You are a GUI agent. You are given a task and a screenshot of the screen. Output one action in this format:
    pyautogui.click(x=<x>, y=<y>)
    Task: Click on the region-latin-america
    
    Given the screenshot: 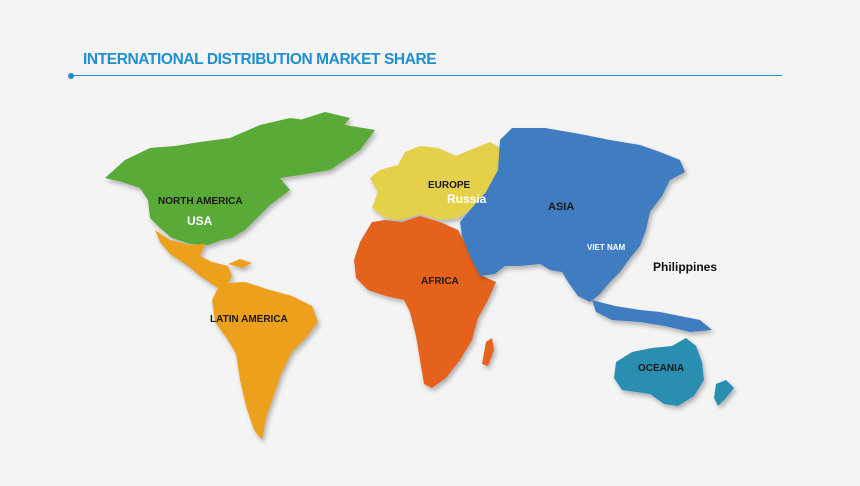 What is the action you would take?
    pyautogui.click(x=236, y=335)
    